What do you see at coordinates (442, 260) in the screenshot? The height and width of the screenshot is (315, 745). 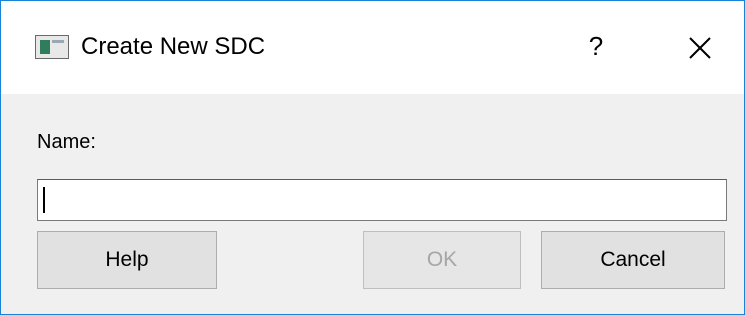 I see `ok-button: OK` at bounding box center [442, 260].